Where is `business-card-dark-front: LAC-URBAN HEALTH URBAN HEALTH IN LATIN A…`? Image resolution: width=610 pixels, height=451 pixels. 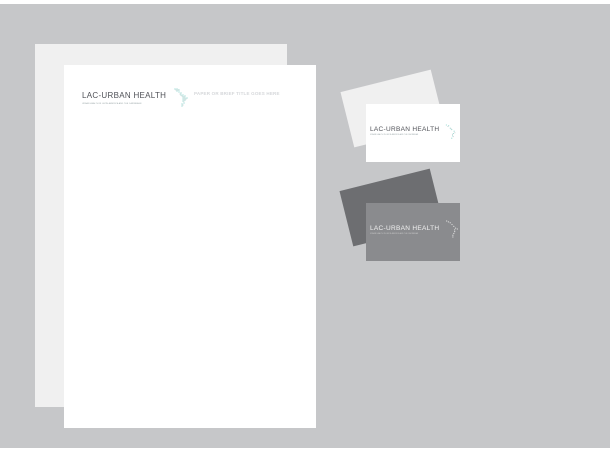
business-card-dark-front: LAC-URBAN HEALTH URBAN HEALTH IN LATIN A… is located at coordinates (413, 232).